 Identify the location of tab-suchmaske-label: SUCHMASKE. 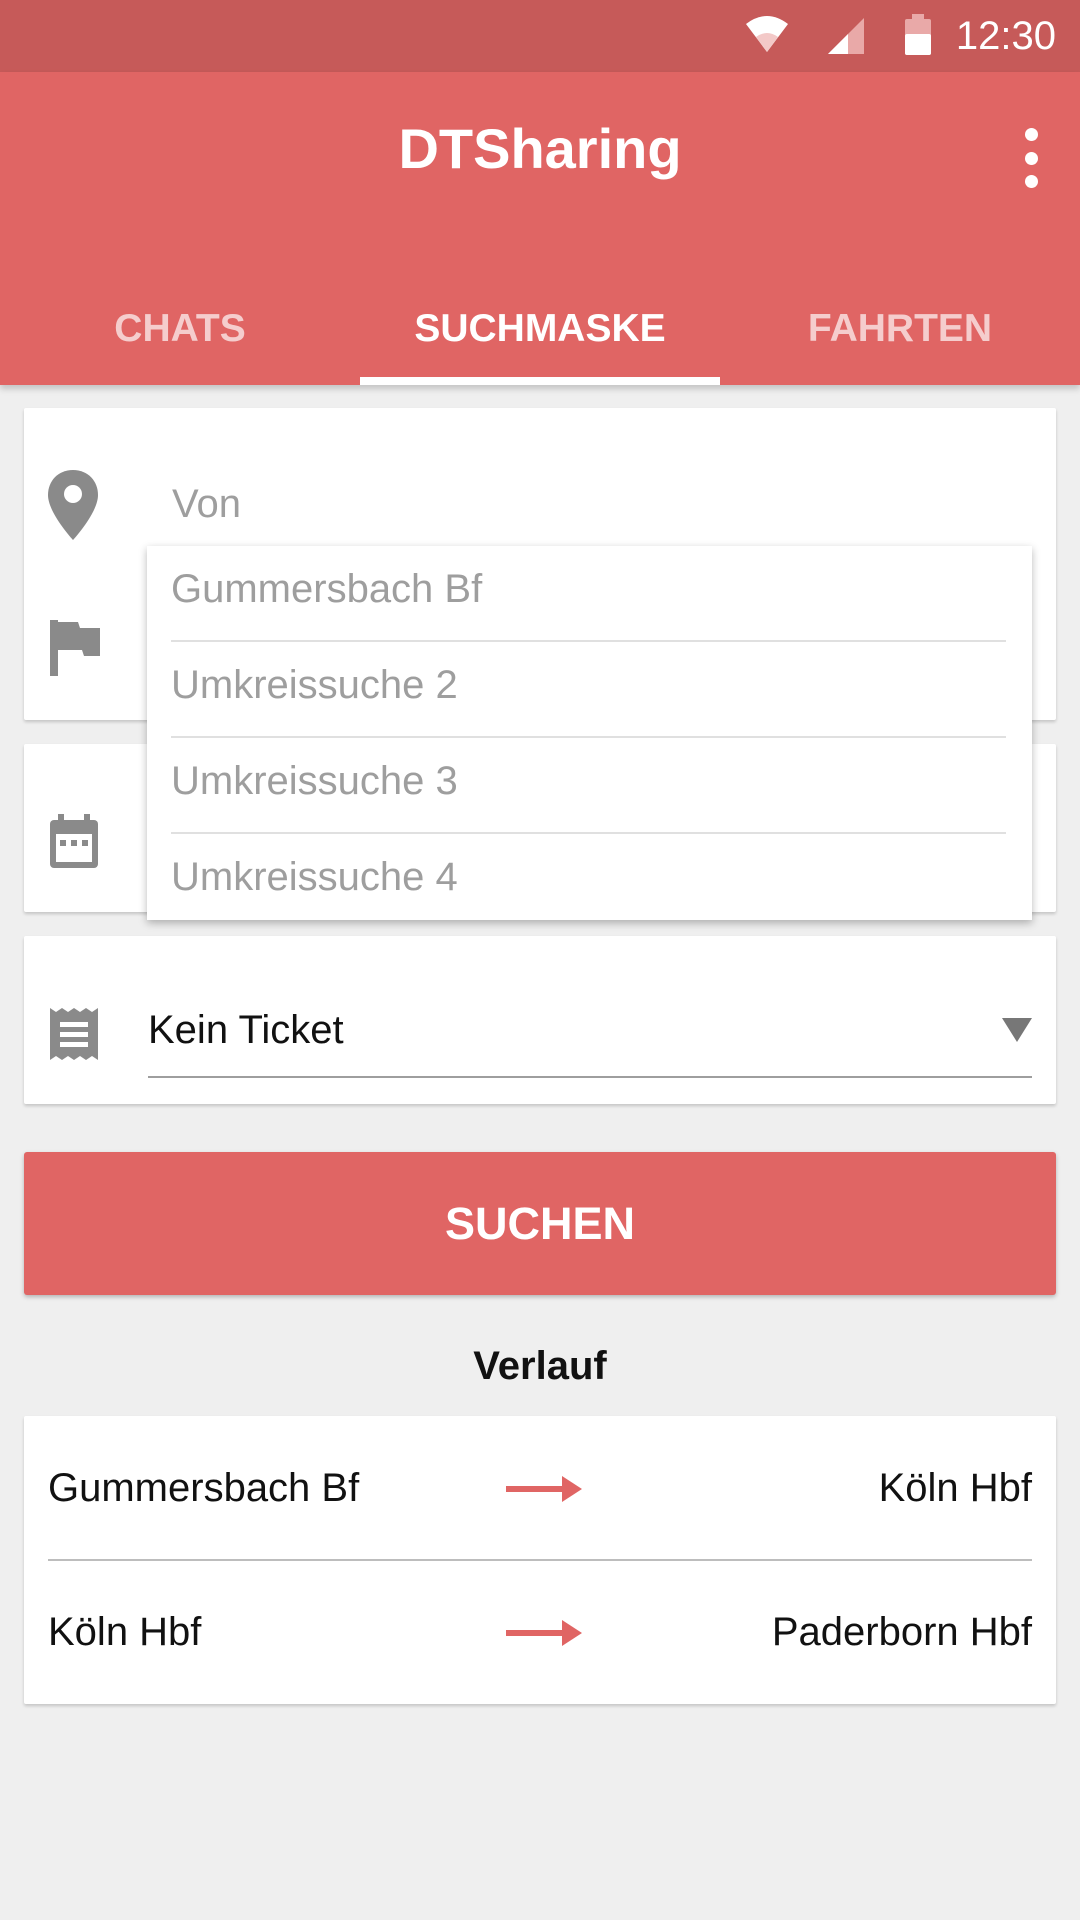
(540, 328).